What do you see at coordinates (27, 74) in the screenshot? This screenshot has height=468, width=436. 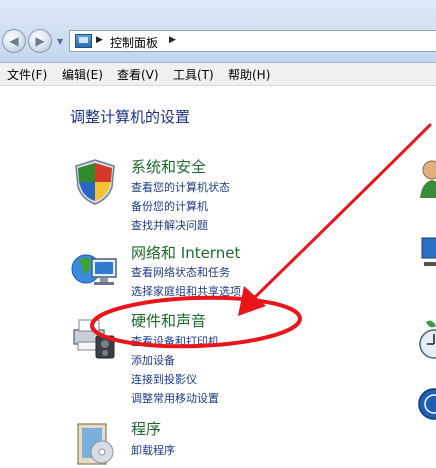 I see `menu-file: 文件(F)` at bounding box center [27, 74].